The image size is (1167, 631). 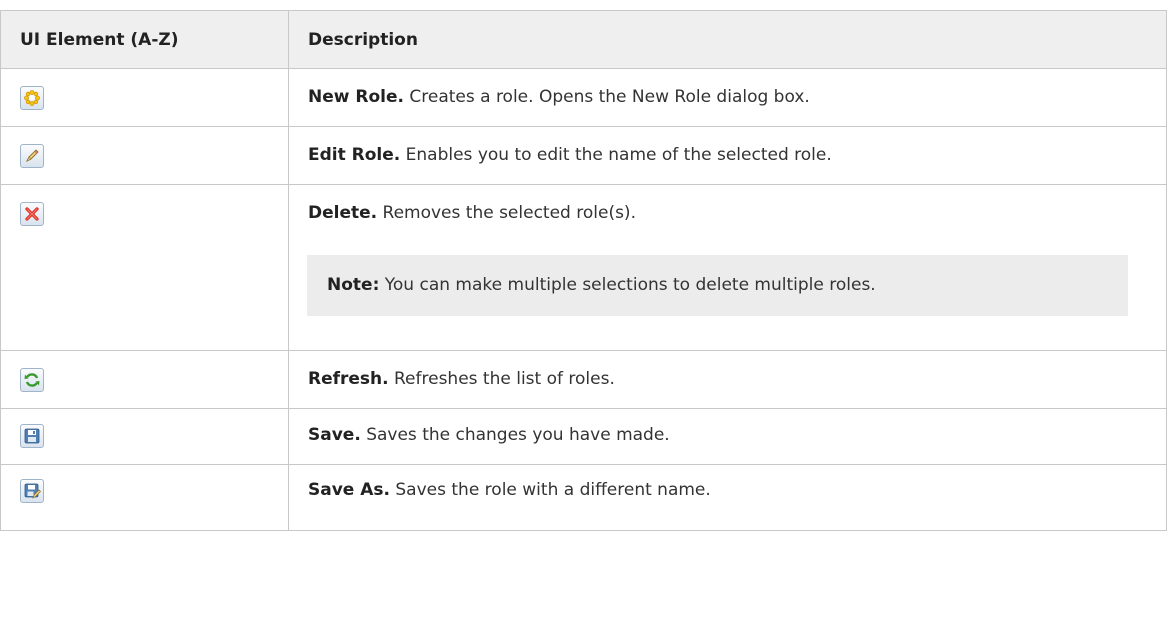 I want to click on delete-icon, so click(x=32, y=214).